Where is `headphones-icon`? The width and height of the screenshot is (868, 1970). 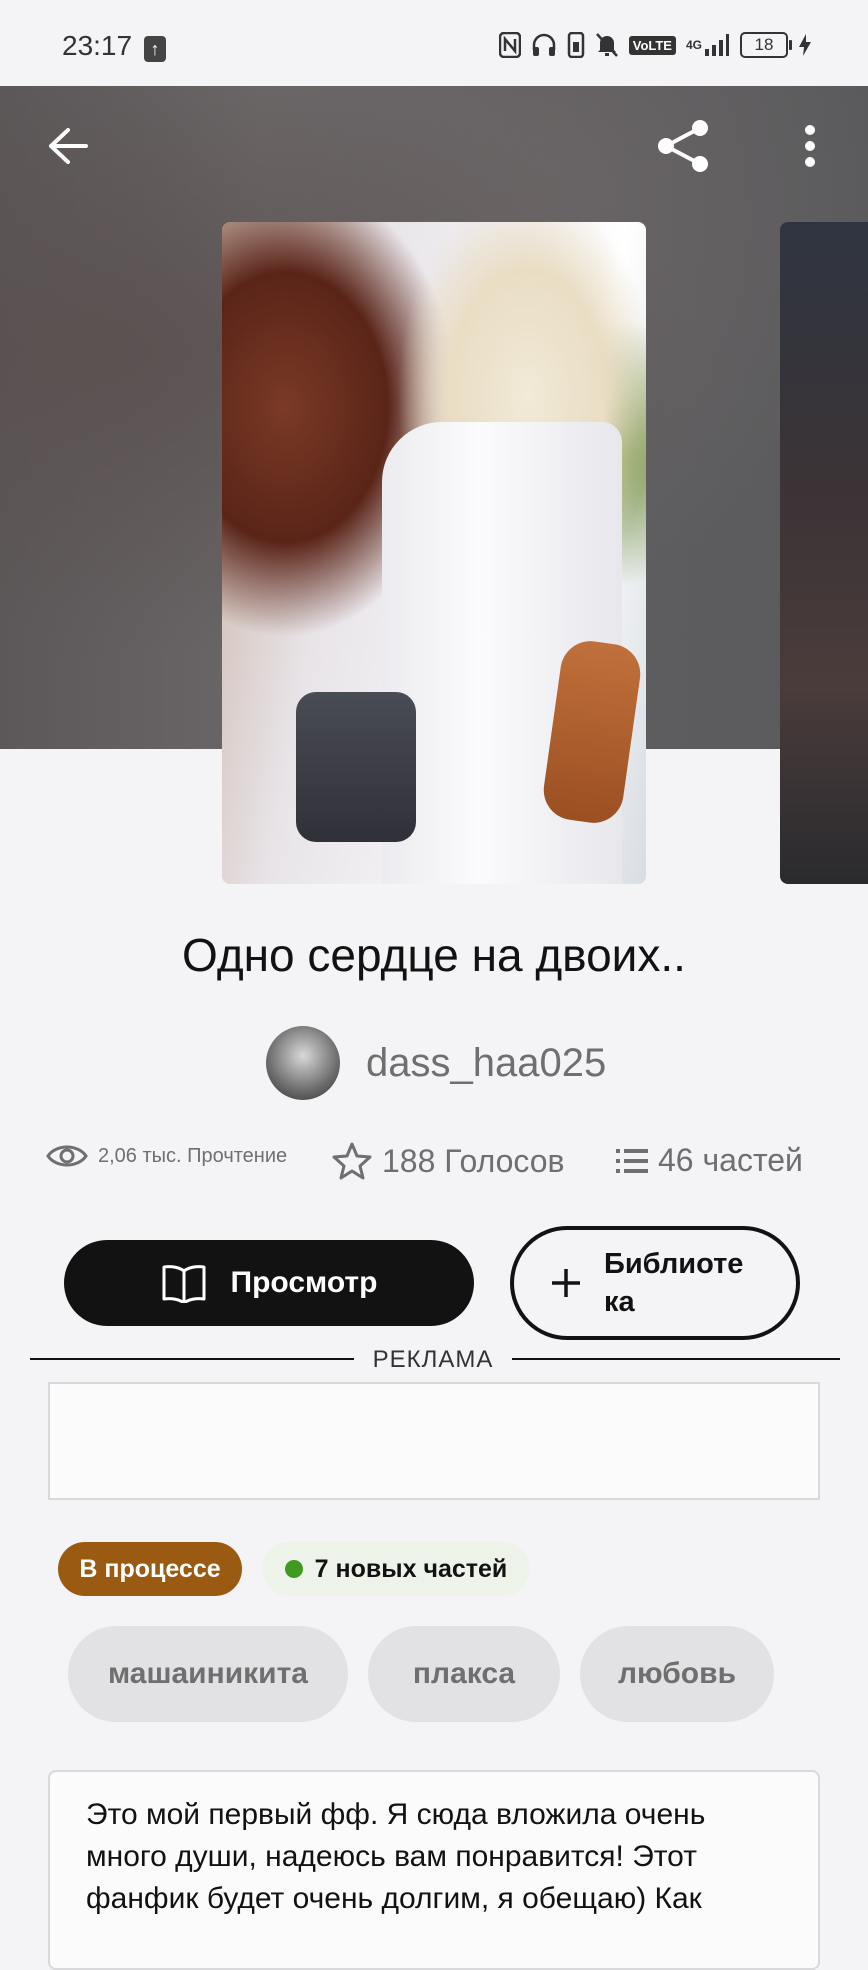
headphones-icon is located at coordinates (544, 45).